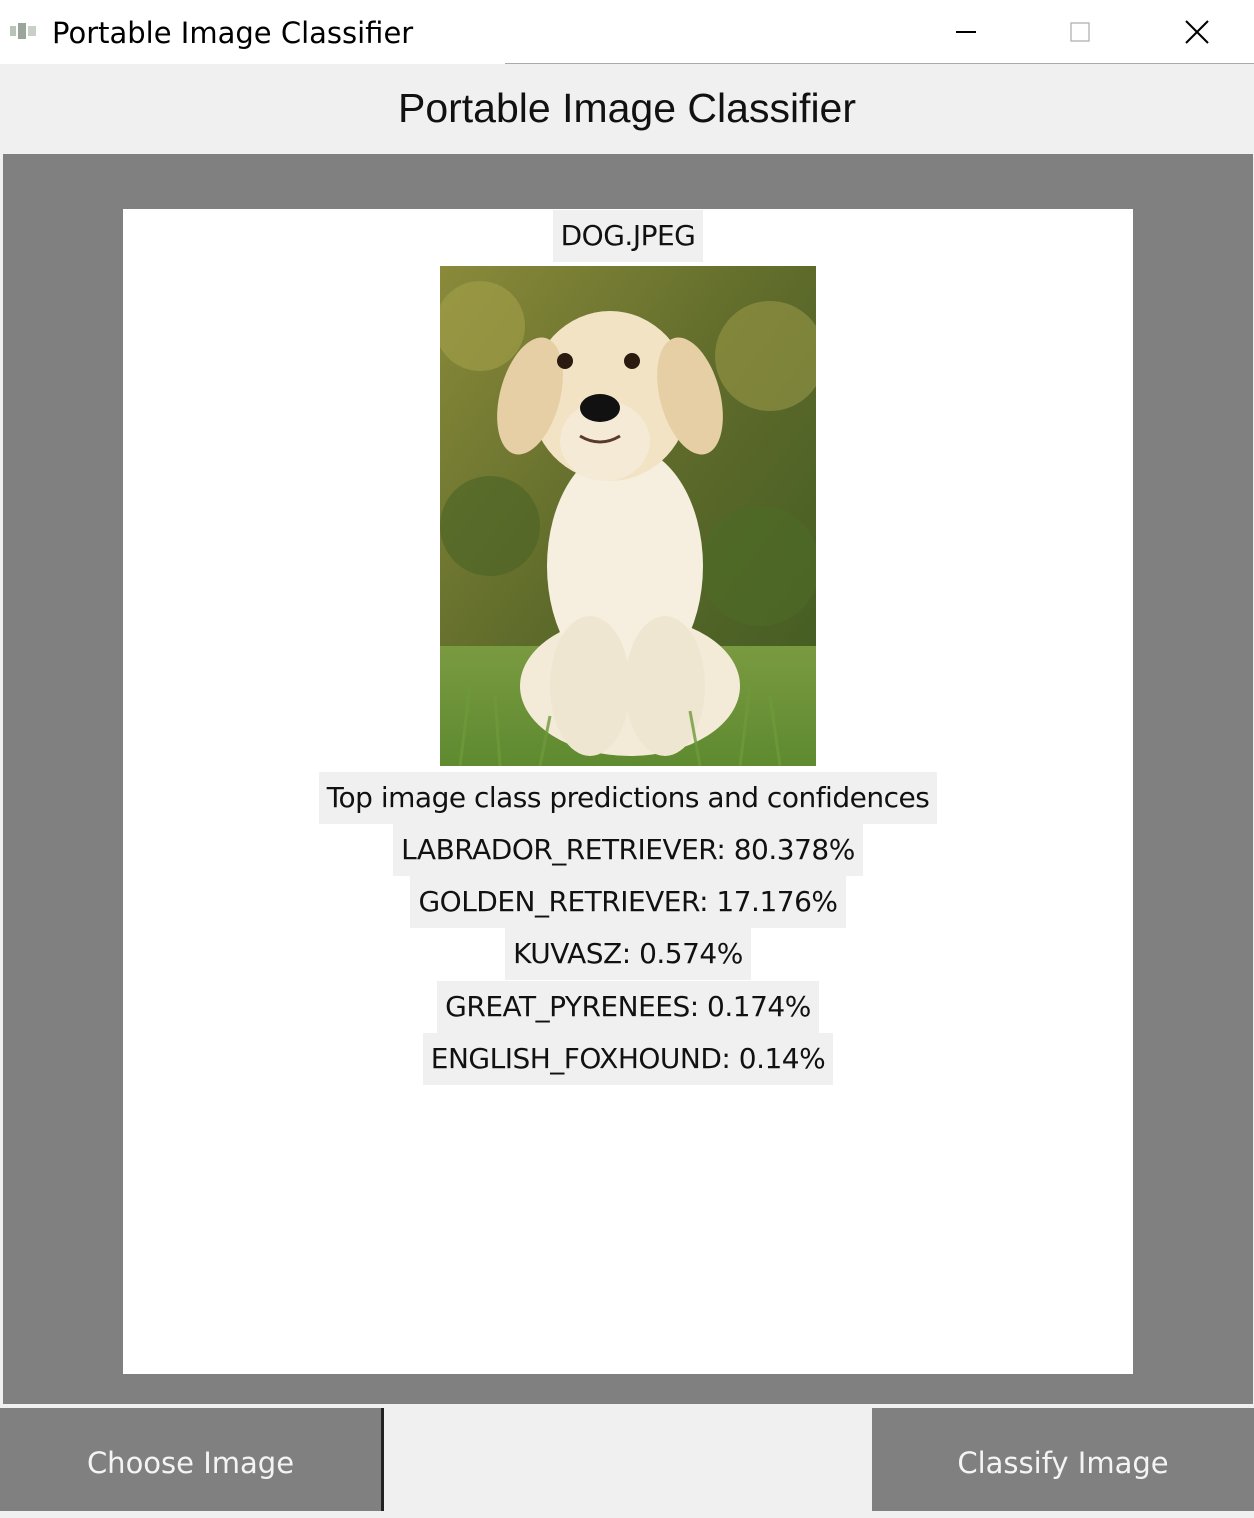 Image resolution: width=1254 pixels, height=1518 pixels. I want to click on window-titlebar: Portable Image Classifier, so click(627, 32).